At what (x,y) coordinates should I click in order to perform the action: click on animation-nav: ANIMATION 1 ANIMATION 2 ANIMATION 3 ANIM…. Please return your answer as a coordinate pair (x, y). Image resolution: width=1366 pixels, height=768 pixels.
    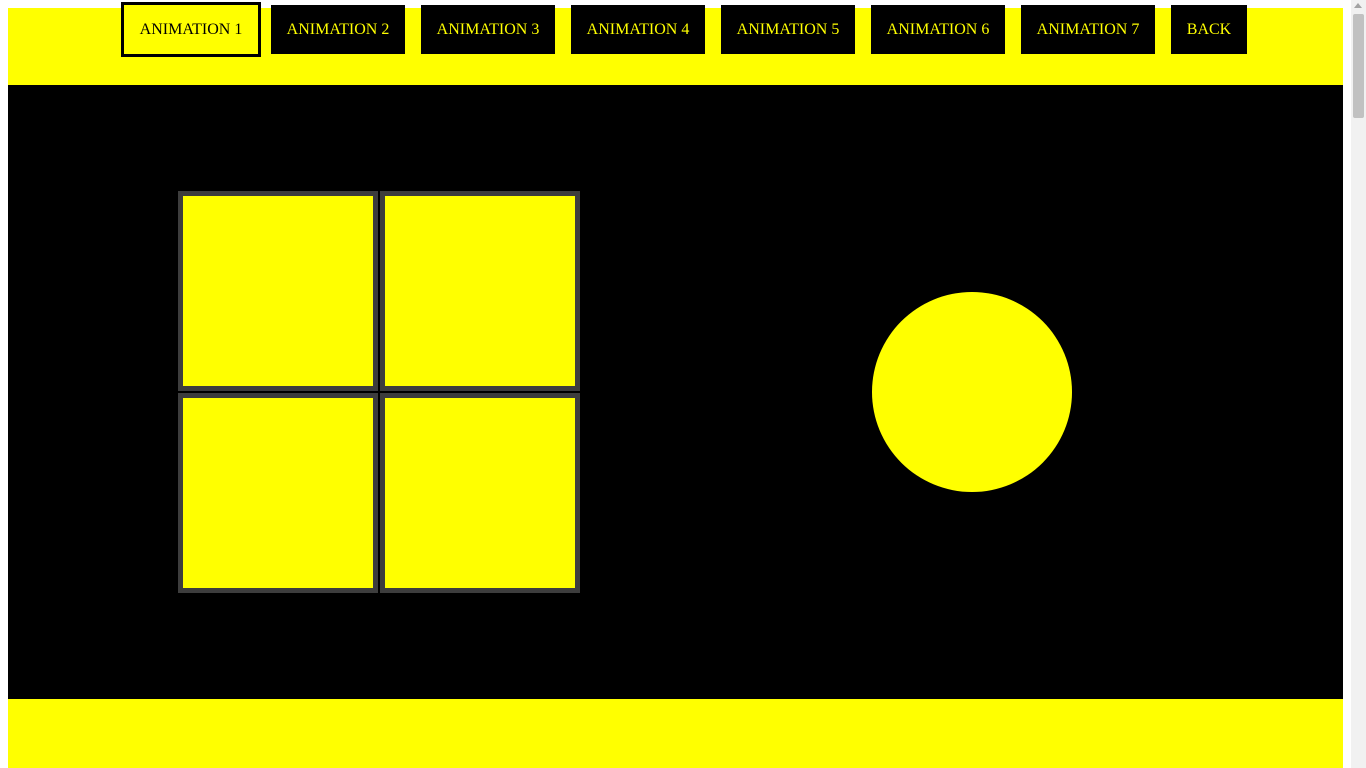
    Looking at the image, I should click on (675, 43).